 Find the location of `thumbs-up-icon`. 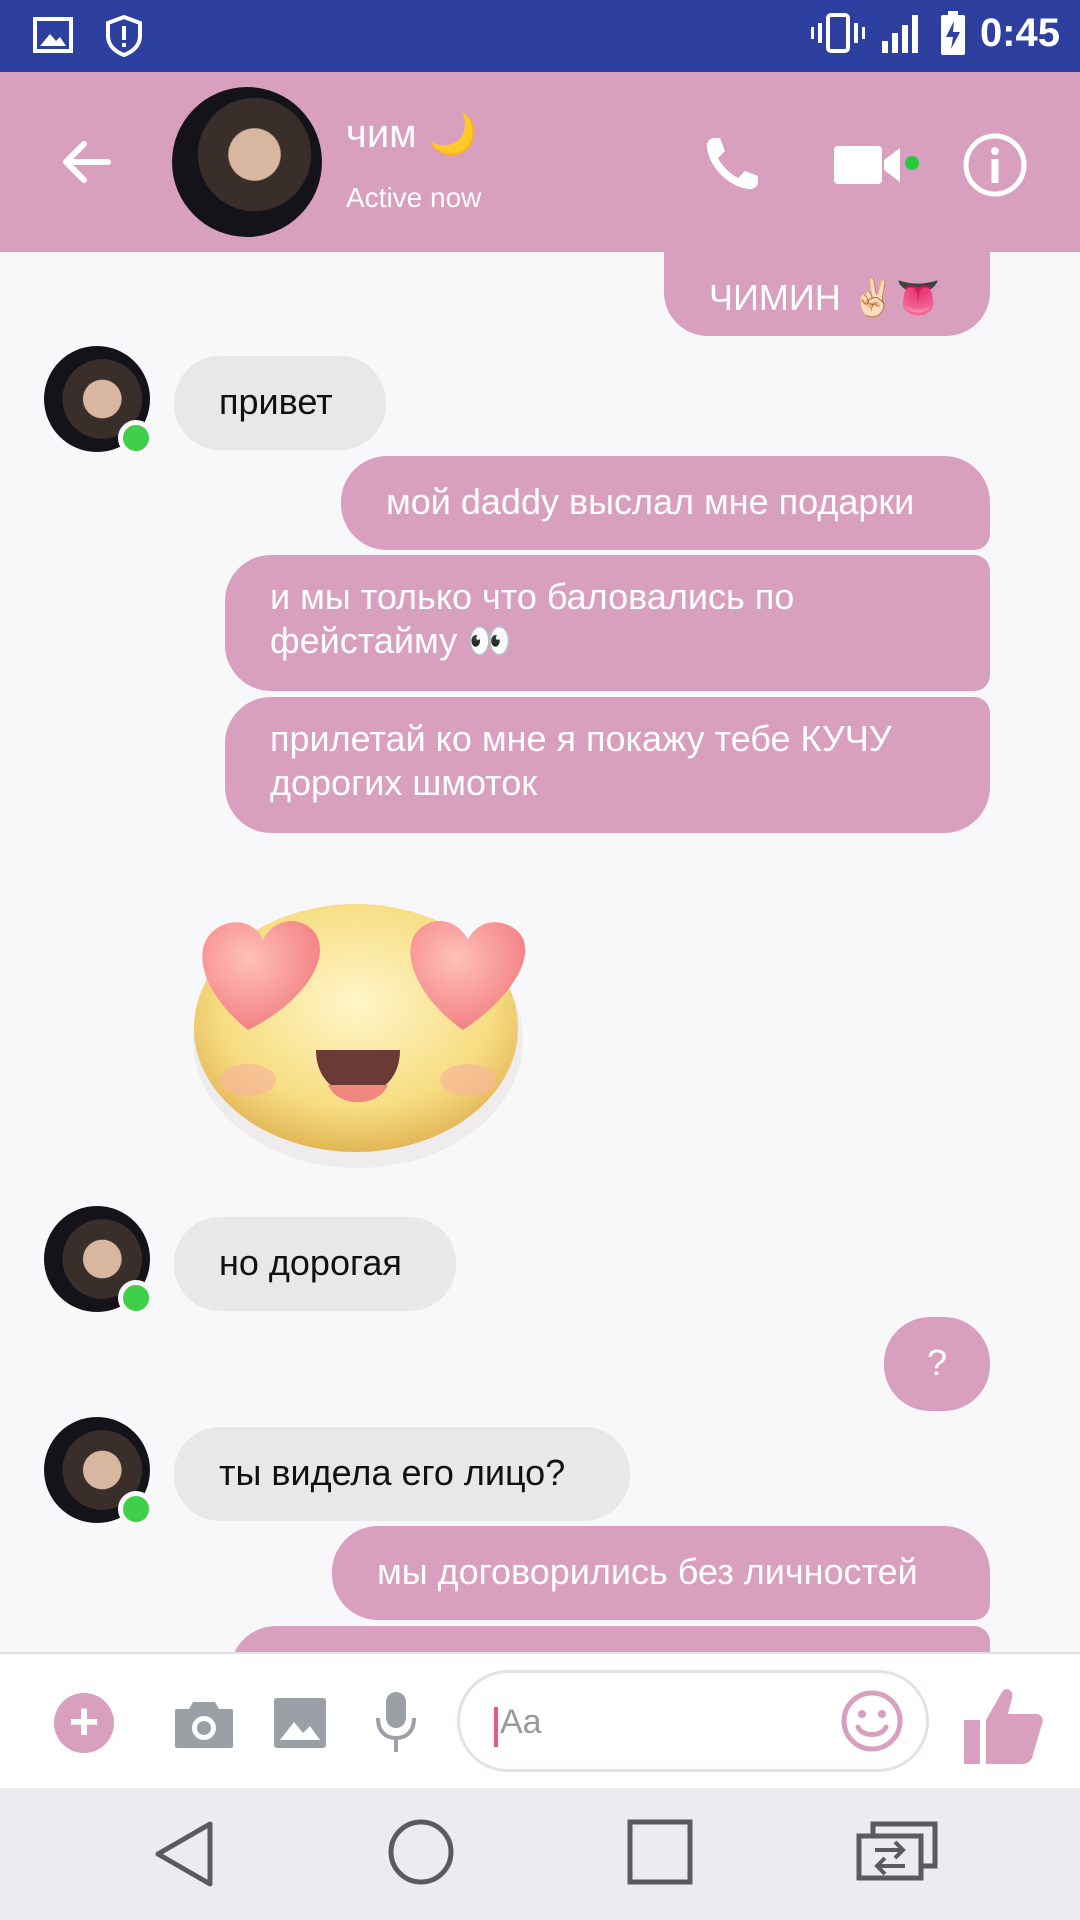

thumbs-up-icon is located at coordinates (1003, 1726).